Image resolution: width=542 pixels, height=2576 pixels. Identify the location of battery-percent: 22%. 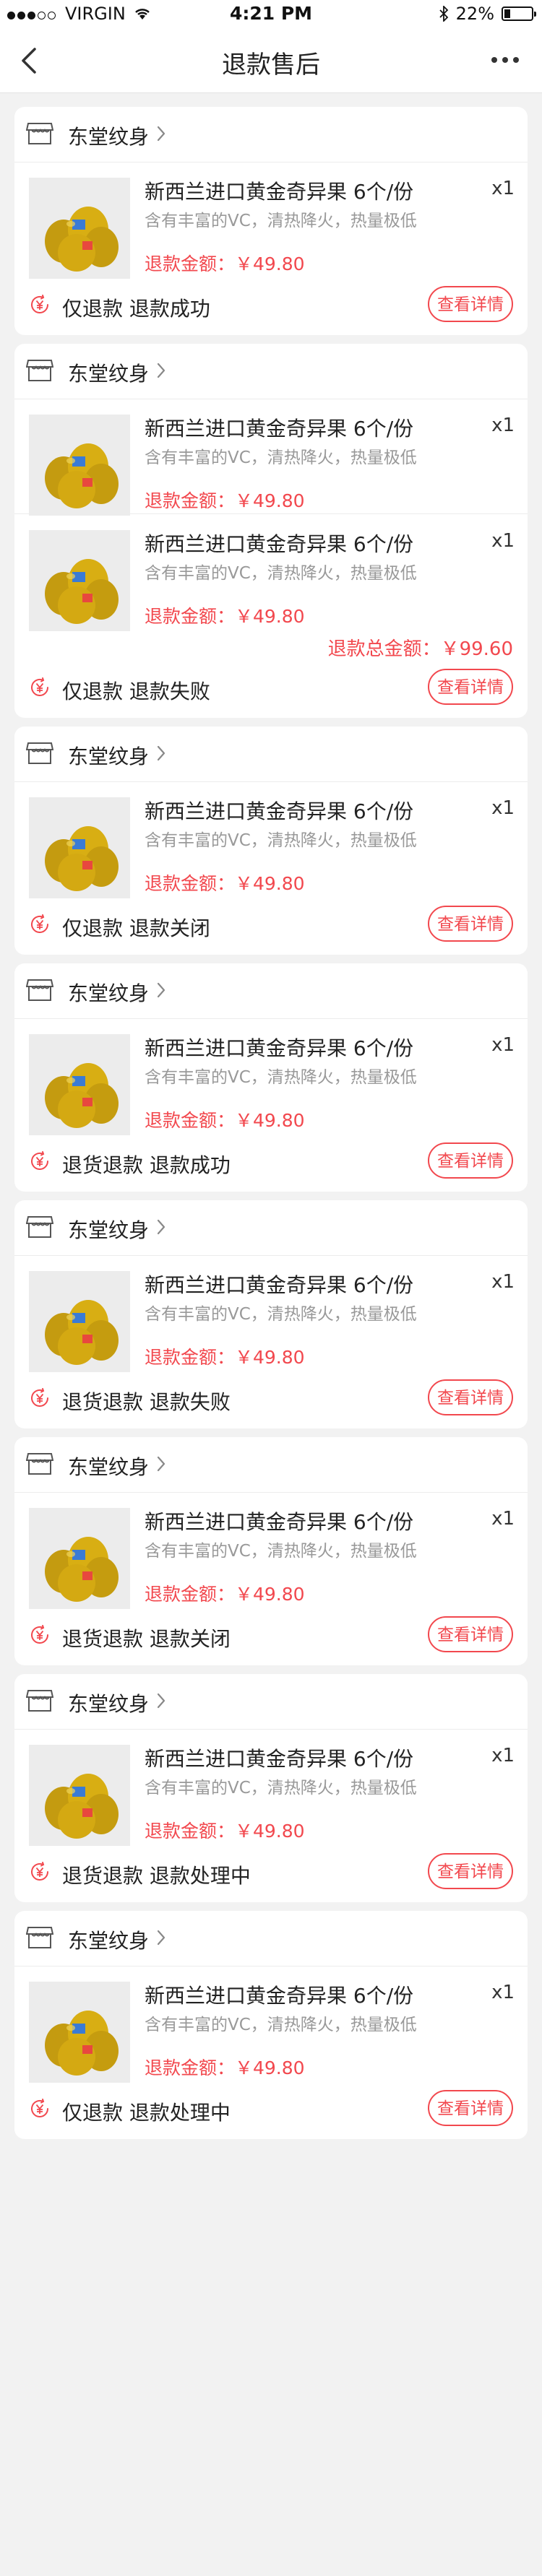
(474, 14).